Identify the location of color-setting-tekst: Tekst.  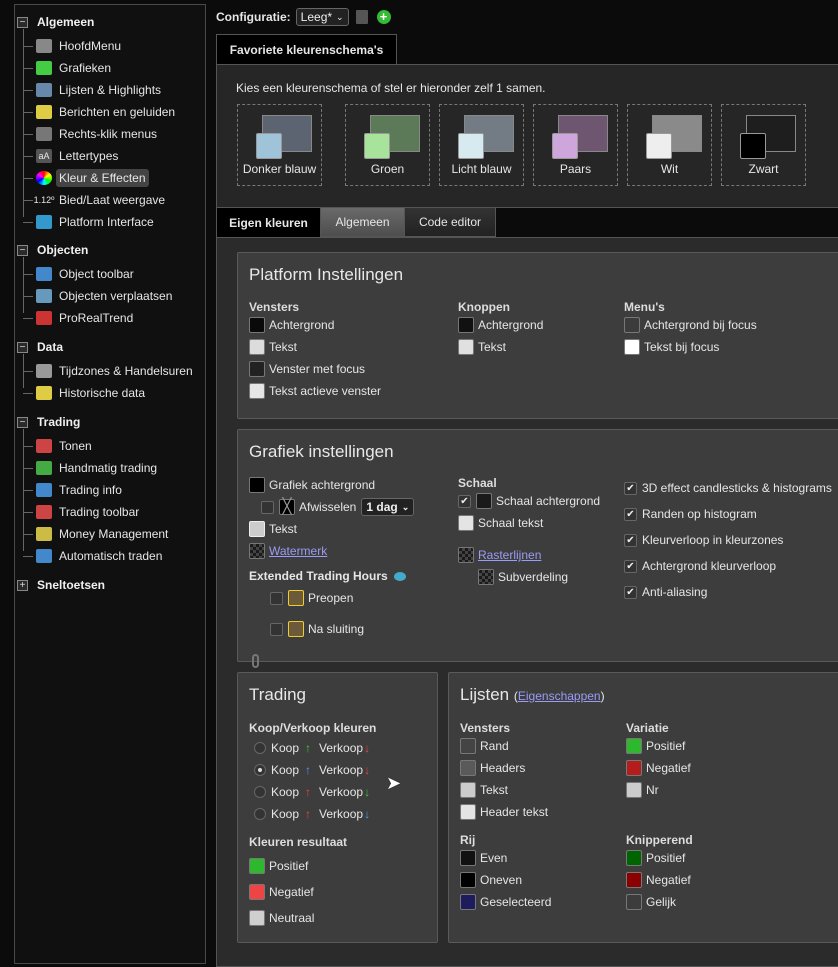
(500, 347).